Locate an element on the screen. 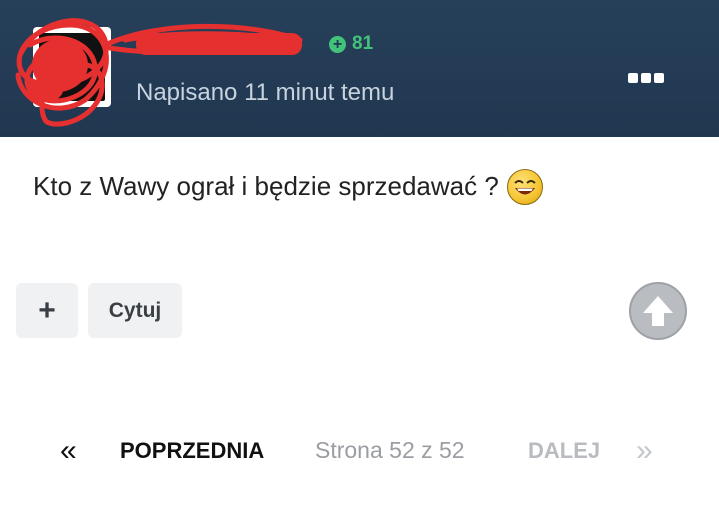 The width and height of the screenshot is (719, 511). quote-label: Cytuj is located at coordinates (135, 310).